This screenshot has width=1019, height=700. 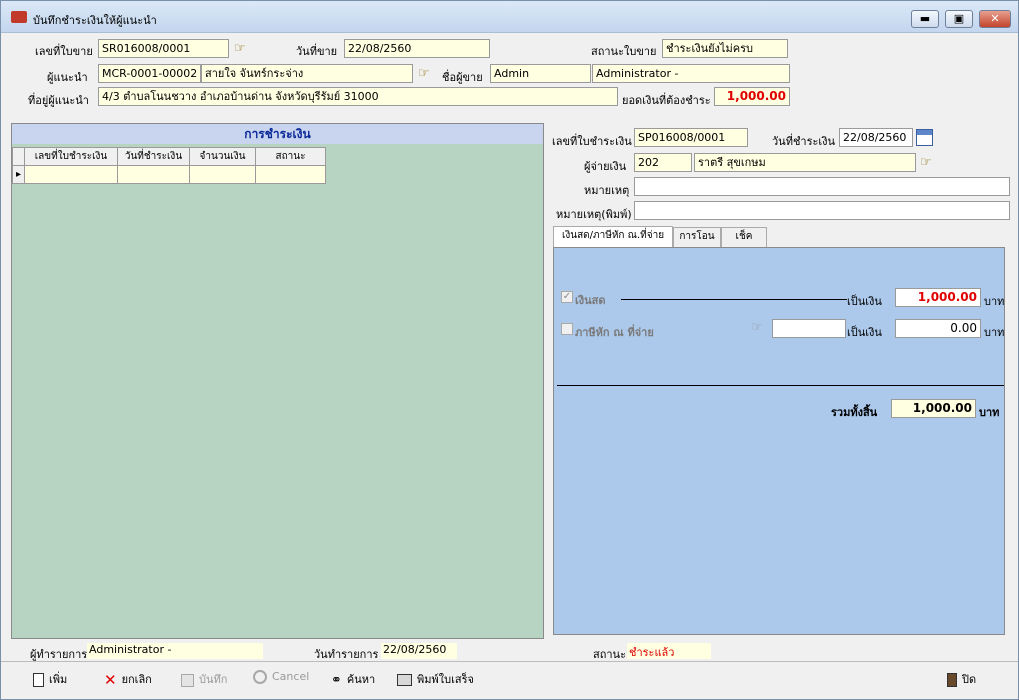 What do you see at coordinates (38, 680) in the screenshot?
I see `new-document-icon` at bounding box center [38, 680].